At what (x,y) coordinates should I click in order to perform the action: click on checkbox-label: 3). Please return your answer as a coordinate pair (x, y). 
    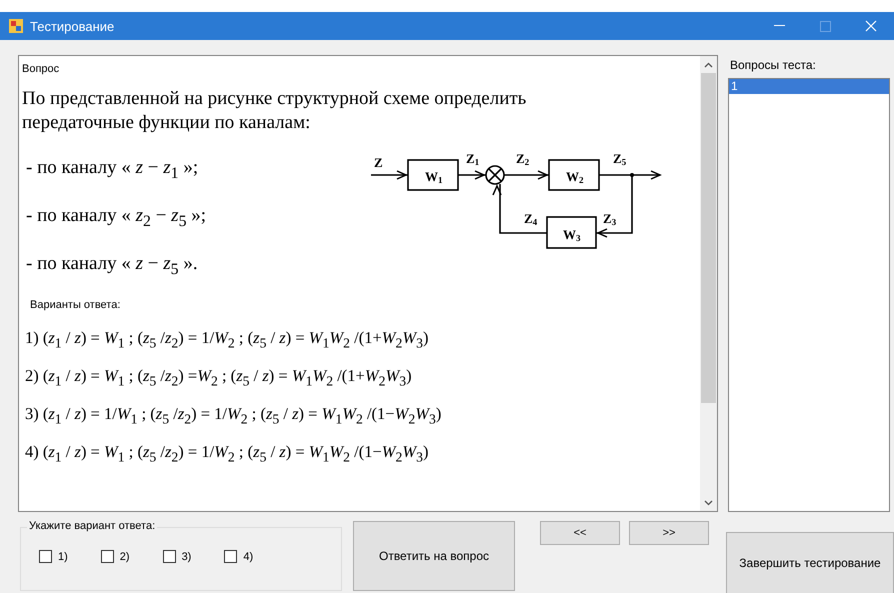
    Looking at the image, I should click on (187, 556).